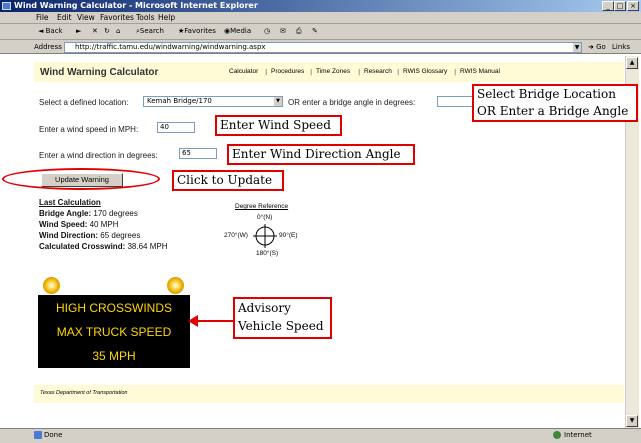 The height and width of the screenshot is (443, 641). Describe the element at coordinates (103, 246) in the screenshot. I see `crosswind-result: Calculated Crosswind: 38.64 MPH` at that location.